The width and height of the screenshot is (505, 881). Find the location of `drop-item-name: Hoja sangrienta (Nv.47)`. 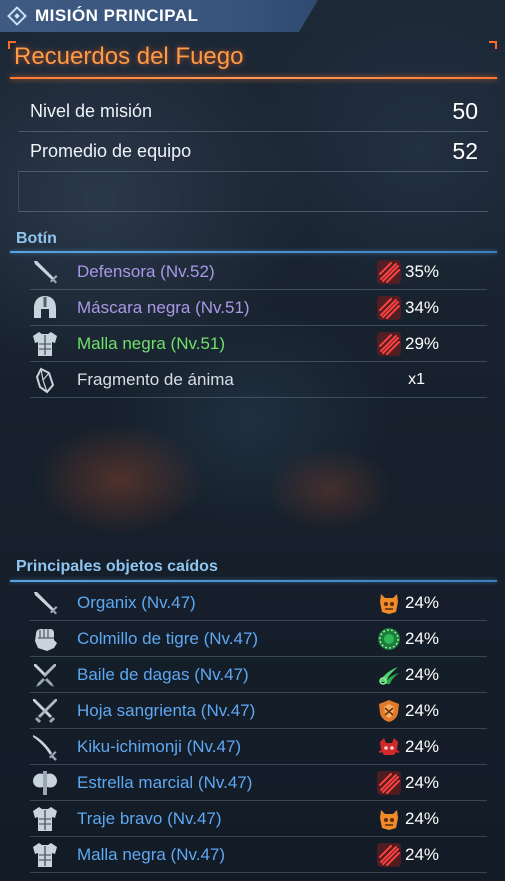

drop-item-name: Hoja sangrienta (Nv.47) is located at coordinates (166, 710).